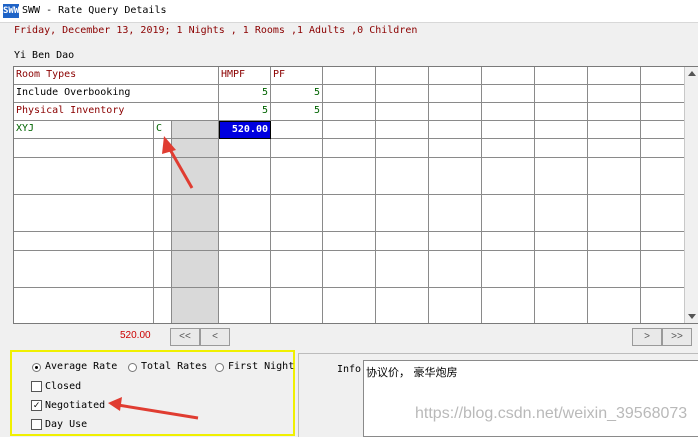  What do you see at coordinates (412, 372) in the screenshot?
I see `info-text: 协议价， 豪华炮房` at bounding box center [412, 372].